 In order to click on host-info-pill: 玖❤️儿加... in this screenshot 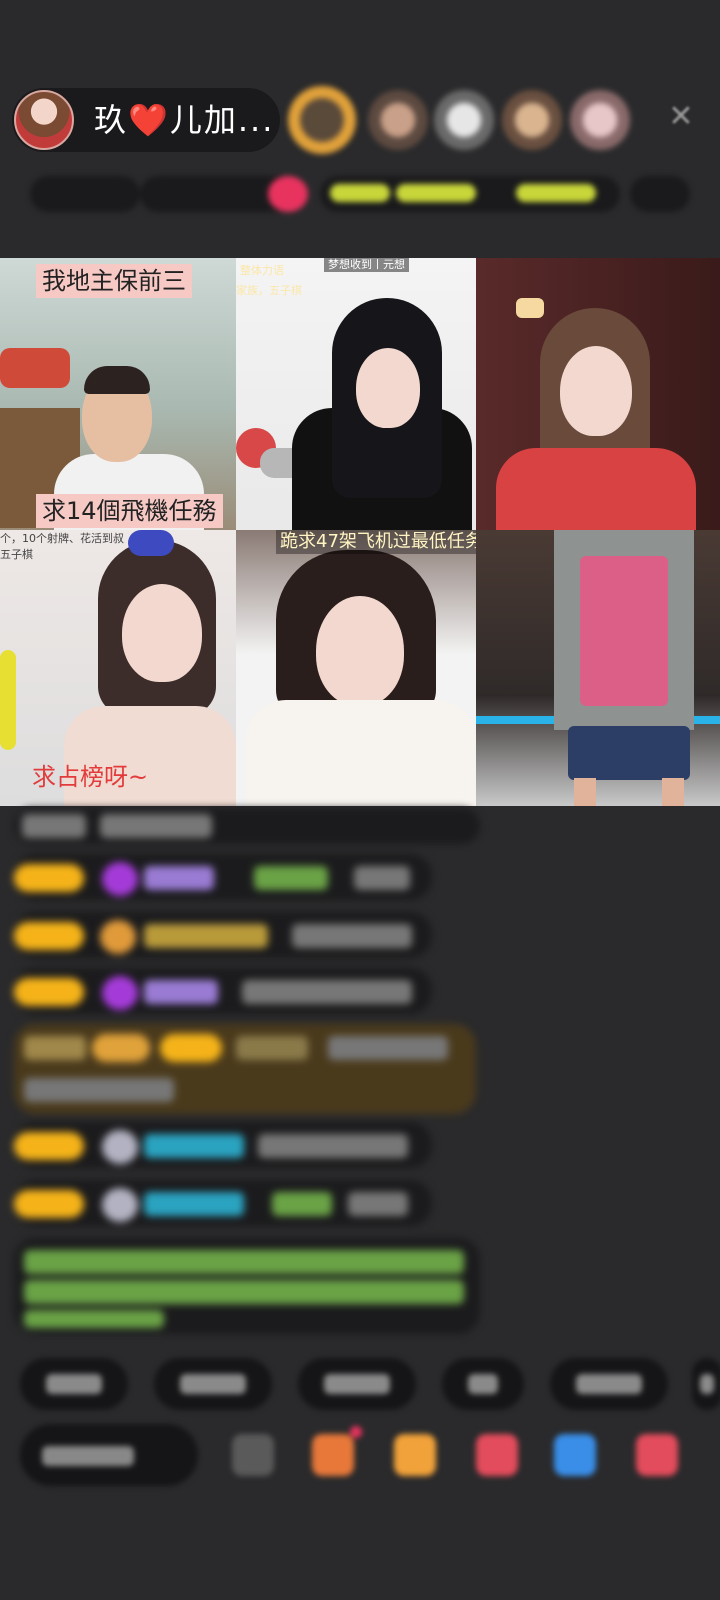, I will do `click(146, 120)`.